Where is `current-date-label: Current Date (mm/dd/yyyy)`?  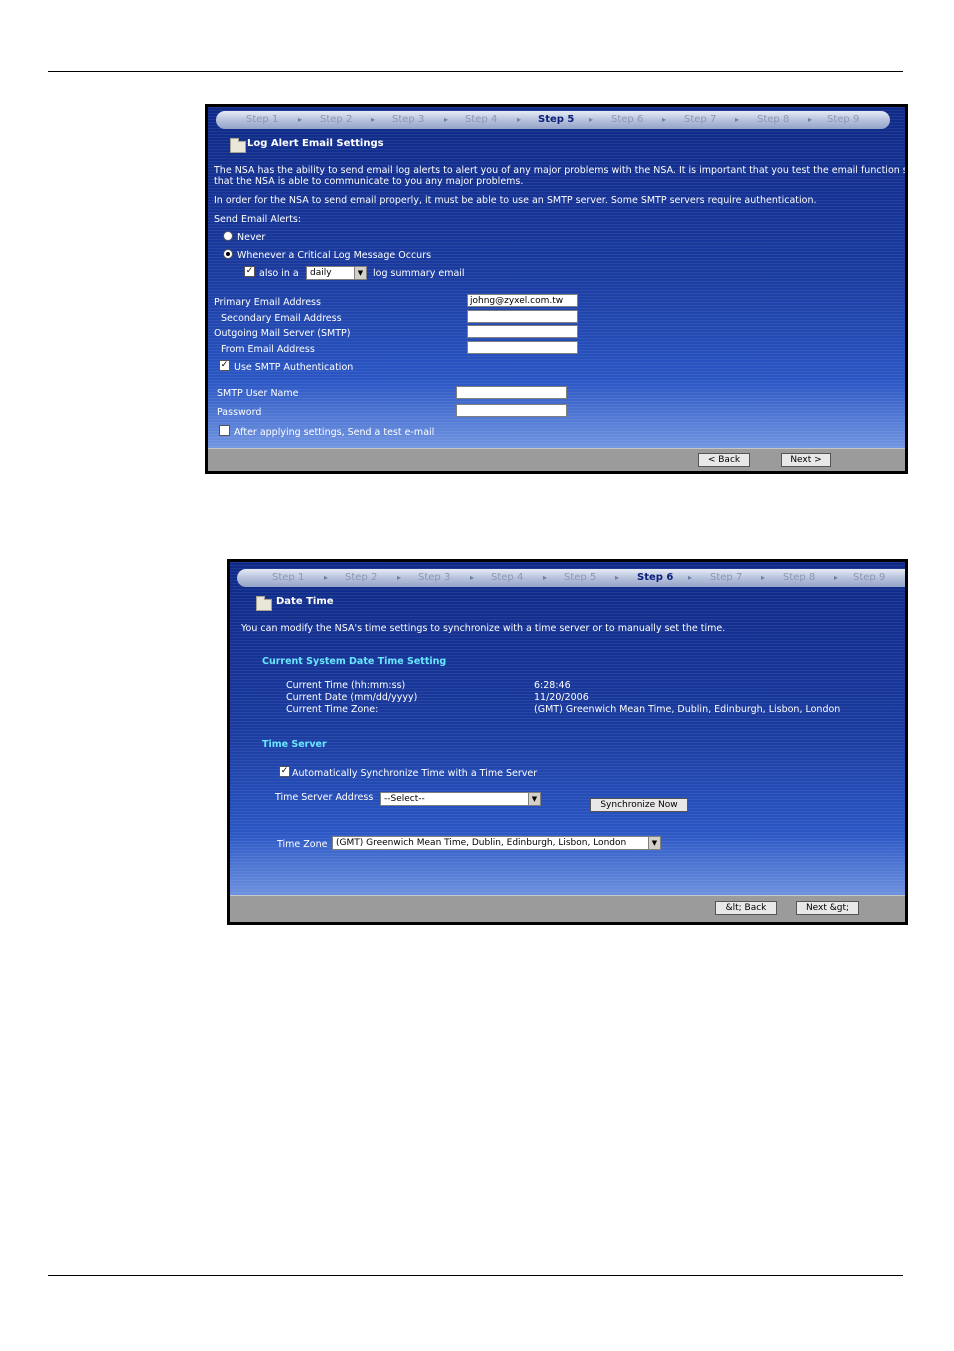
current-date-label: Current Date (mm/dd/yyyy) is located at coordinates (352, 697).